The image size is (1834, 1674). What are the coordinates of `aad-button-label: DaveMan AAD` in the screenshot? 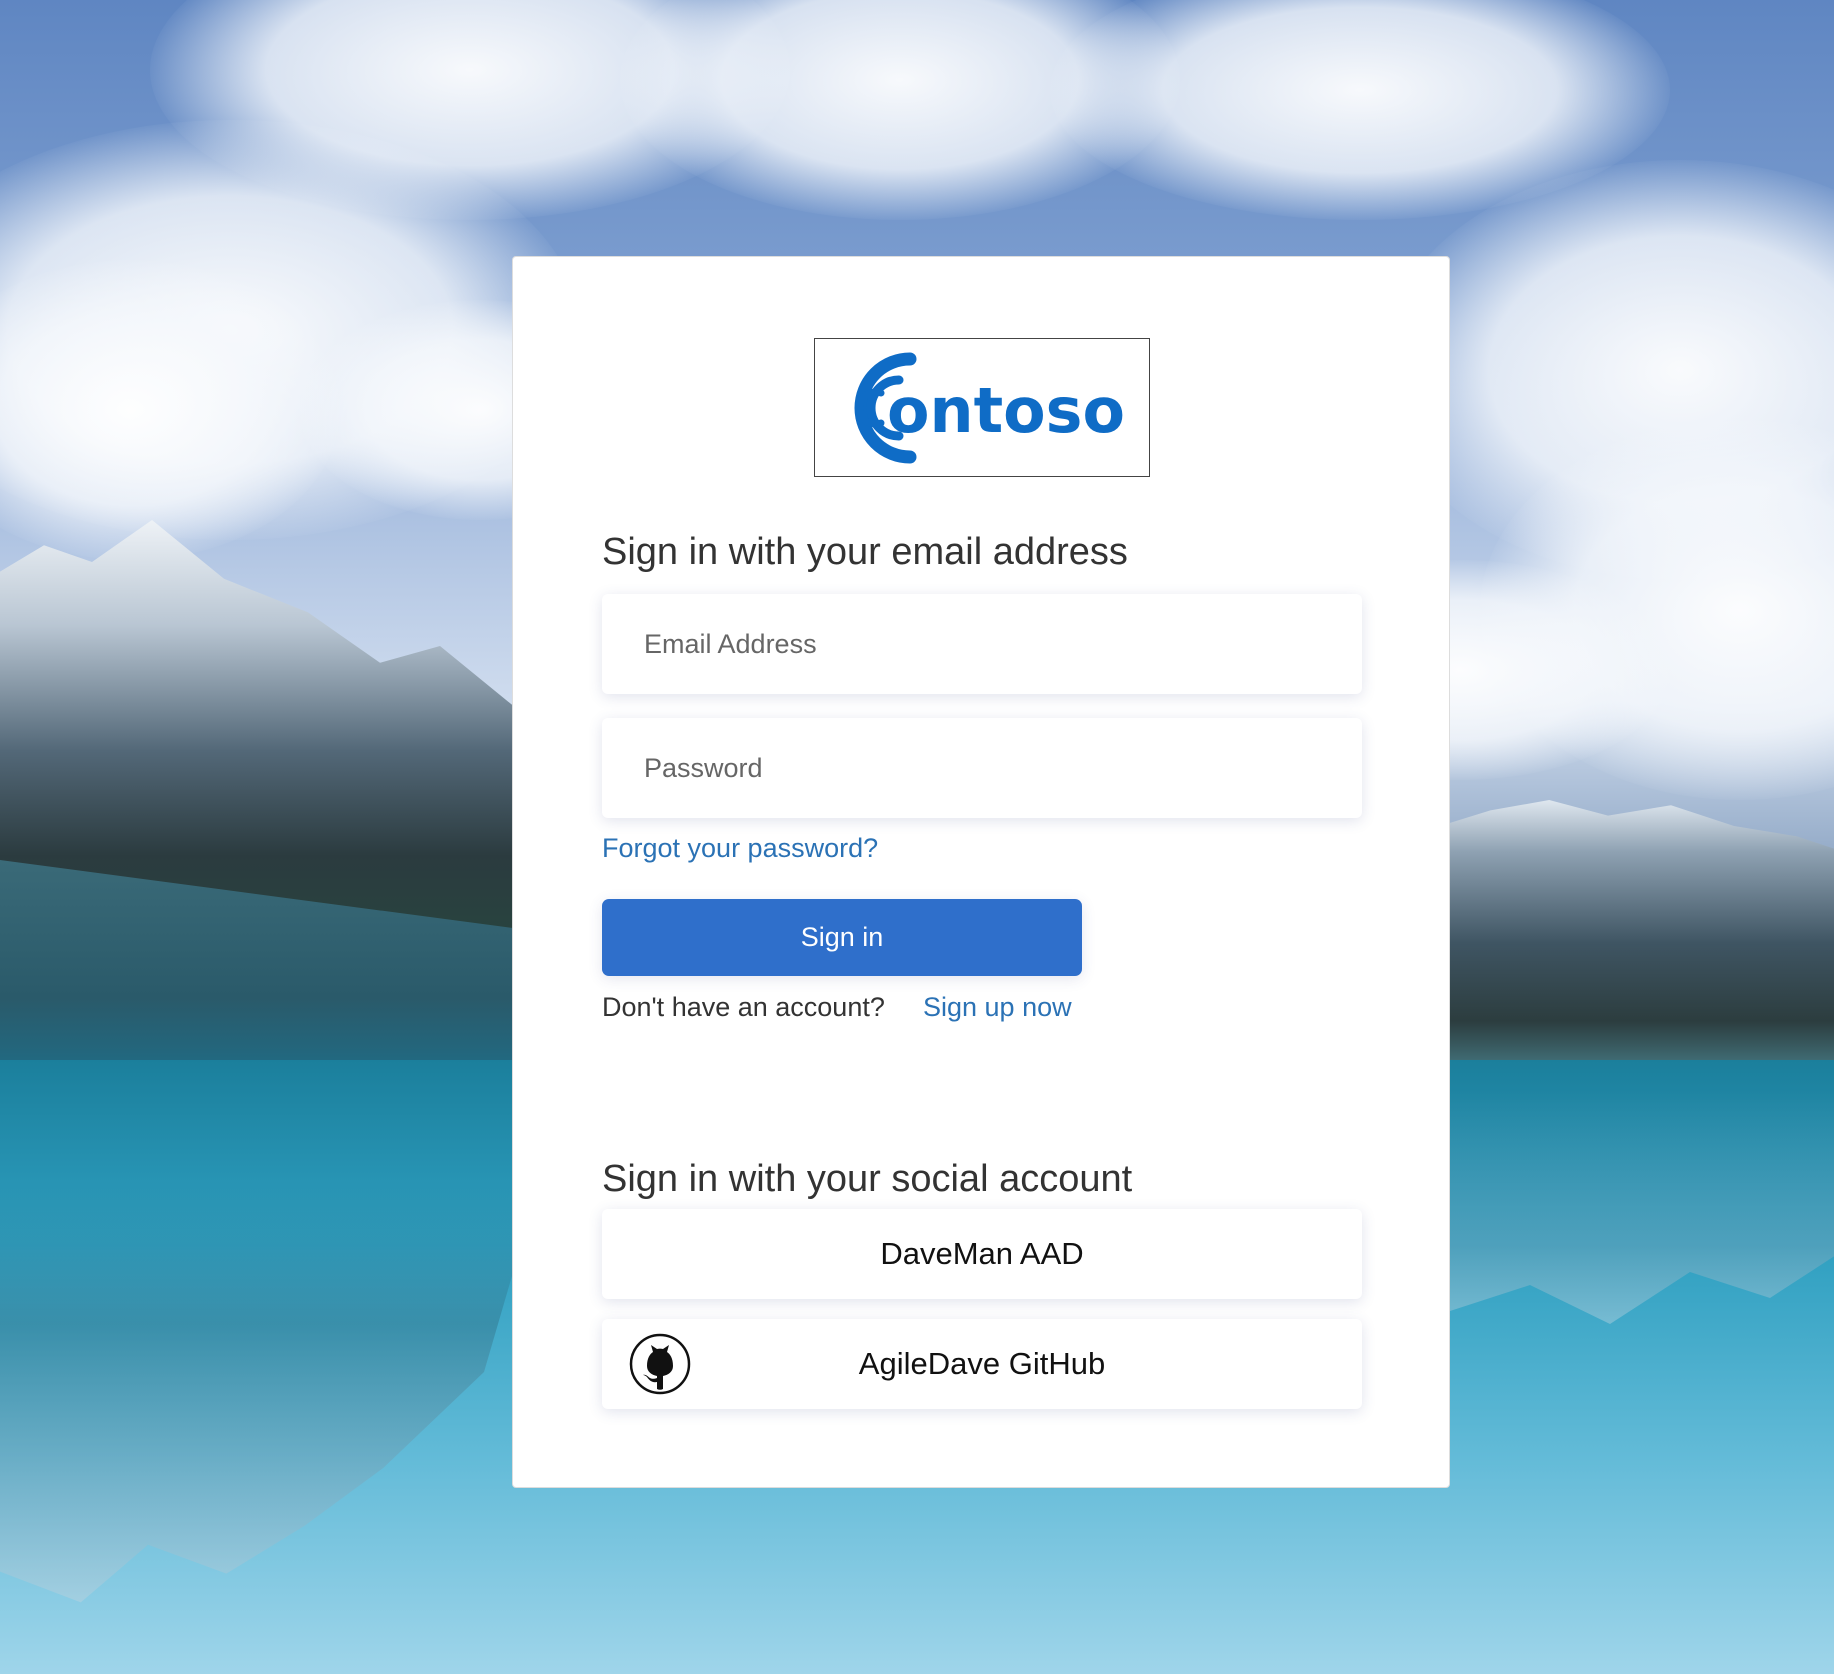 It's located at (982, 1253).